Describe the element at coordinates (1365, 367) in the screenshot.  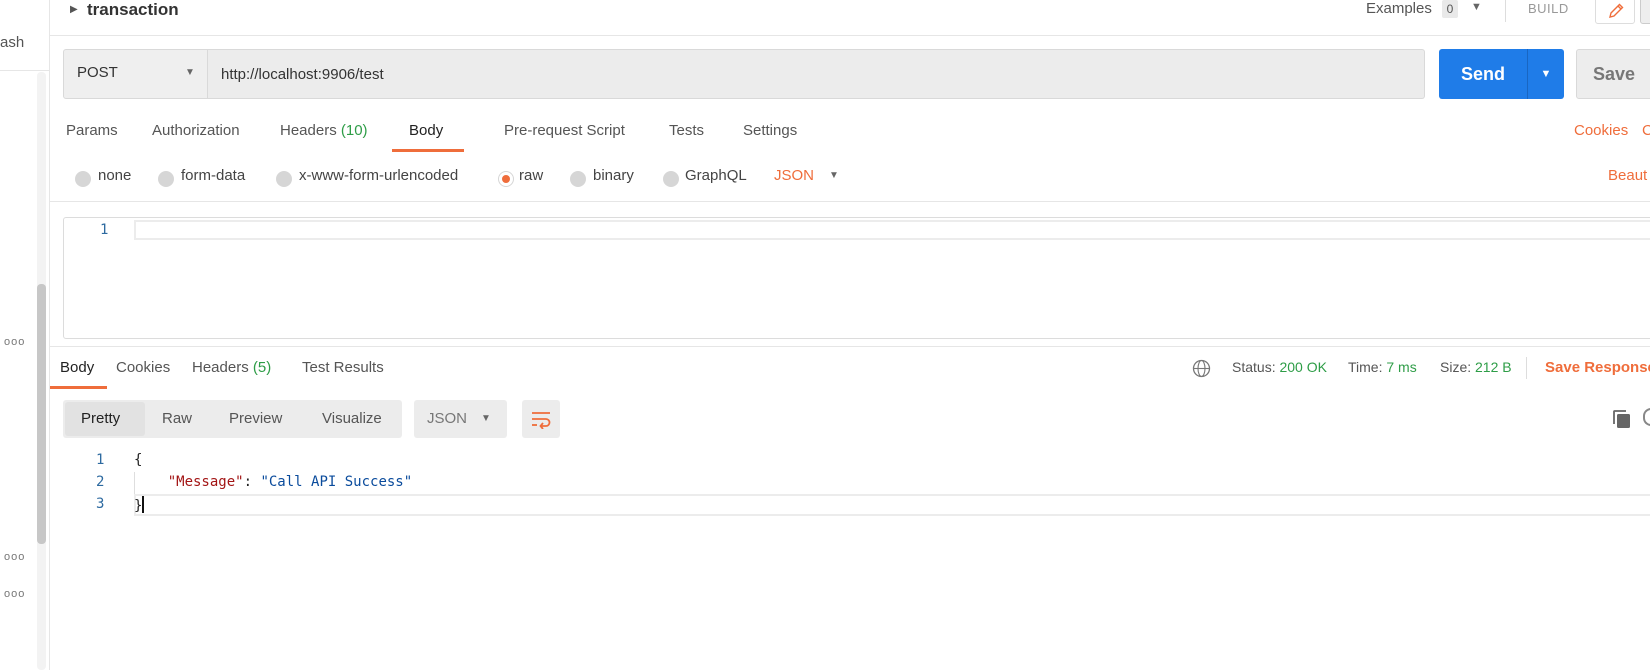
I see `time-label: Time:` at that location.